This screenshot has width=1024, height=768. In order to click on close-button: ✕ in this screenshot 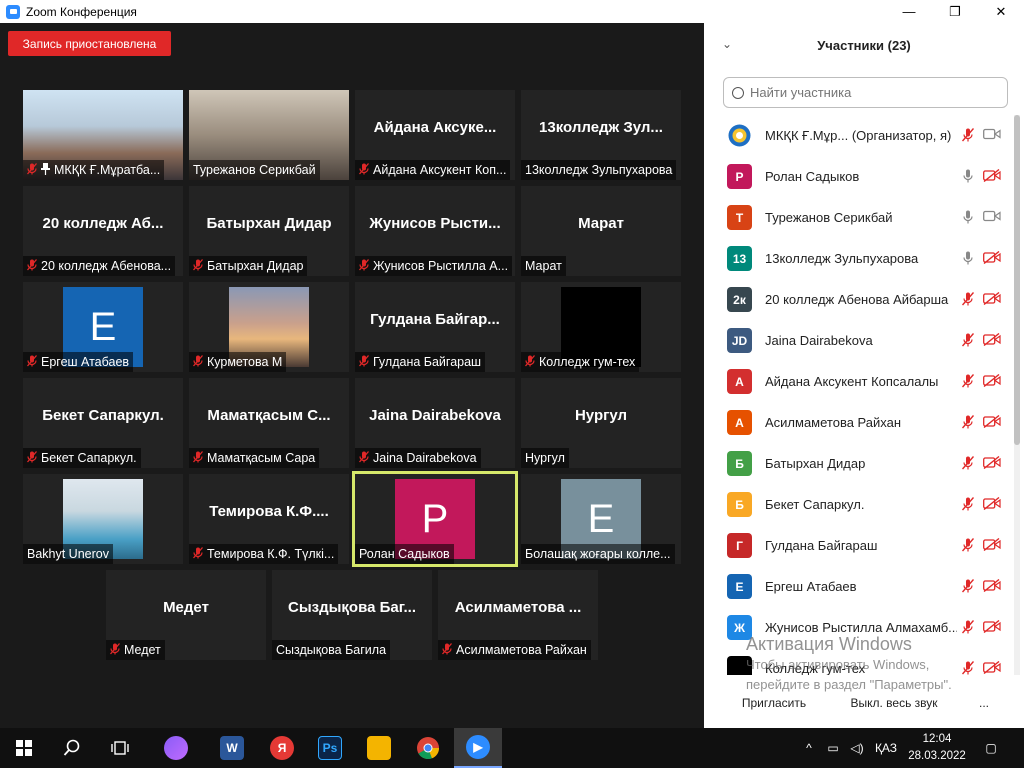, I will do `click(1001, 11)`.